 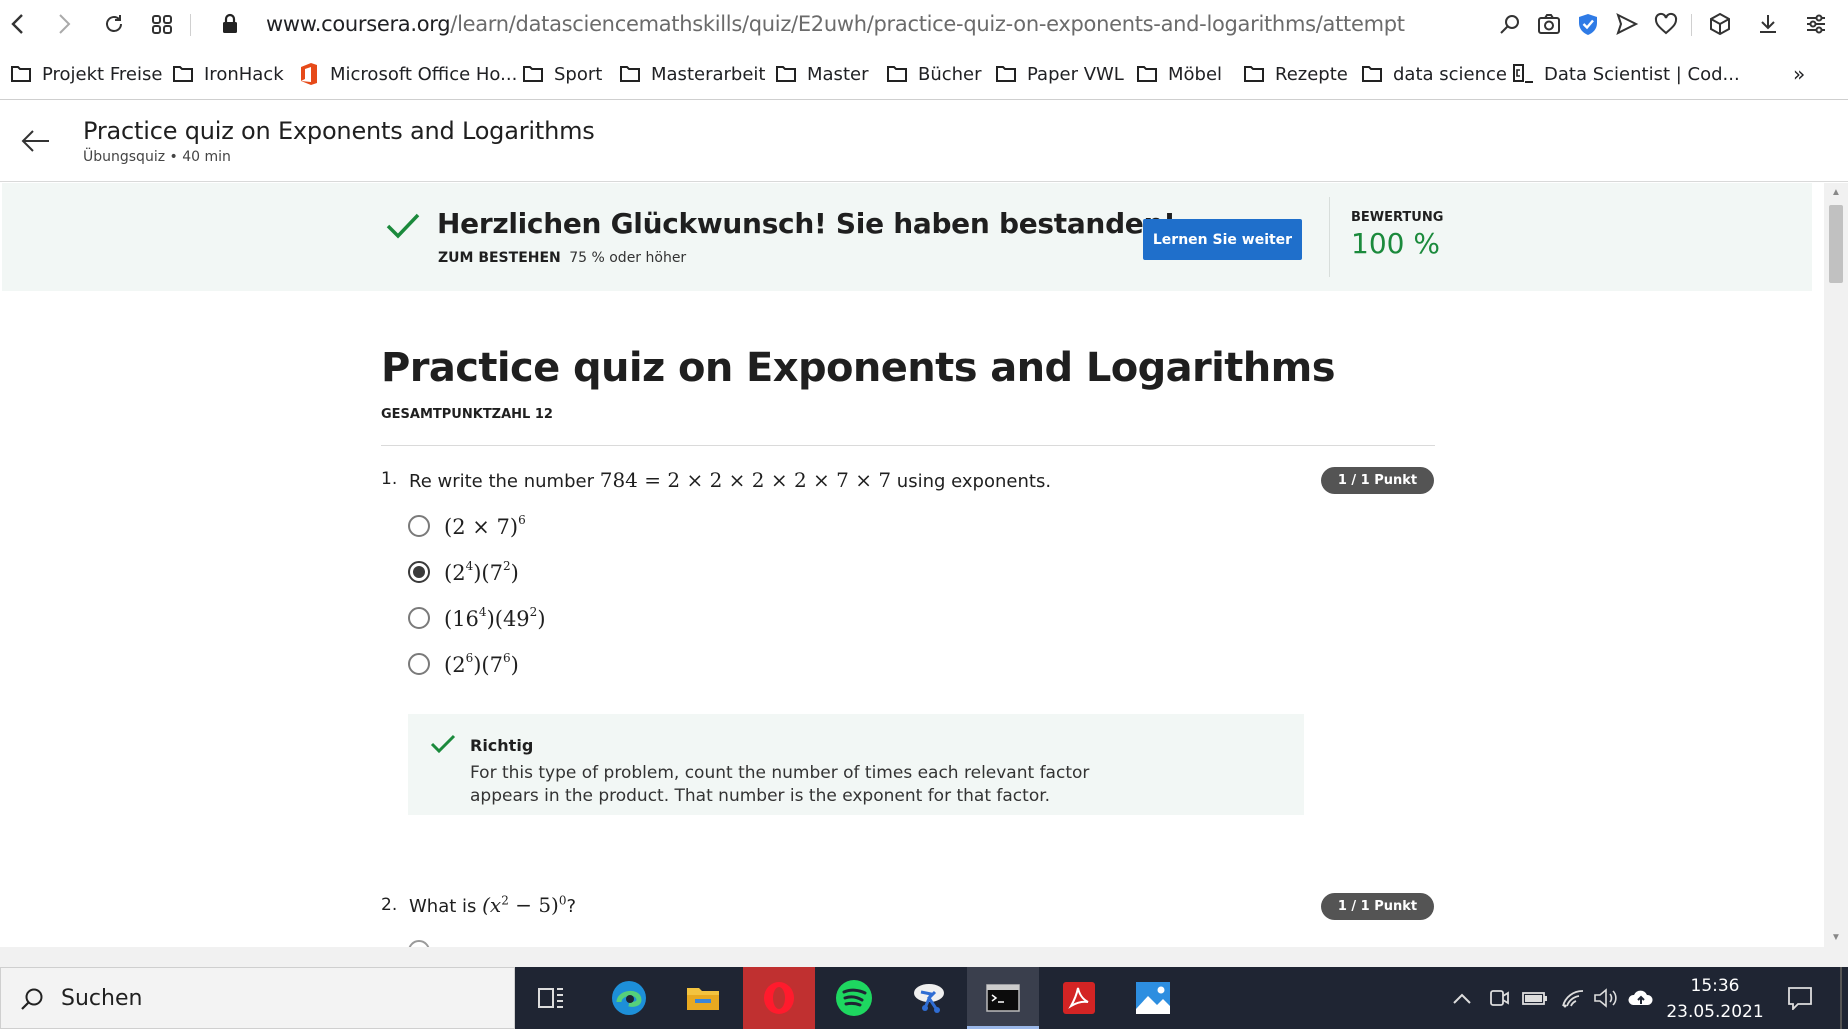 What do you see at coordinates (1450, 74) in the screenshot?
I see `bookmark-label: data science` at bounding box center [1450, 74].